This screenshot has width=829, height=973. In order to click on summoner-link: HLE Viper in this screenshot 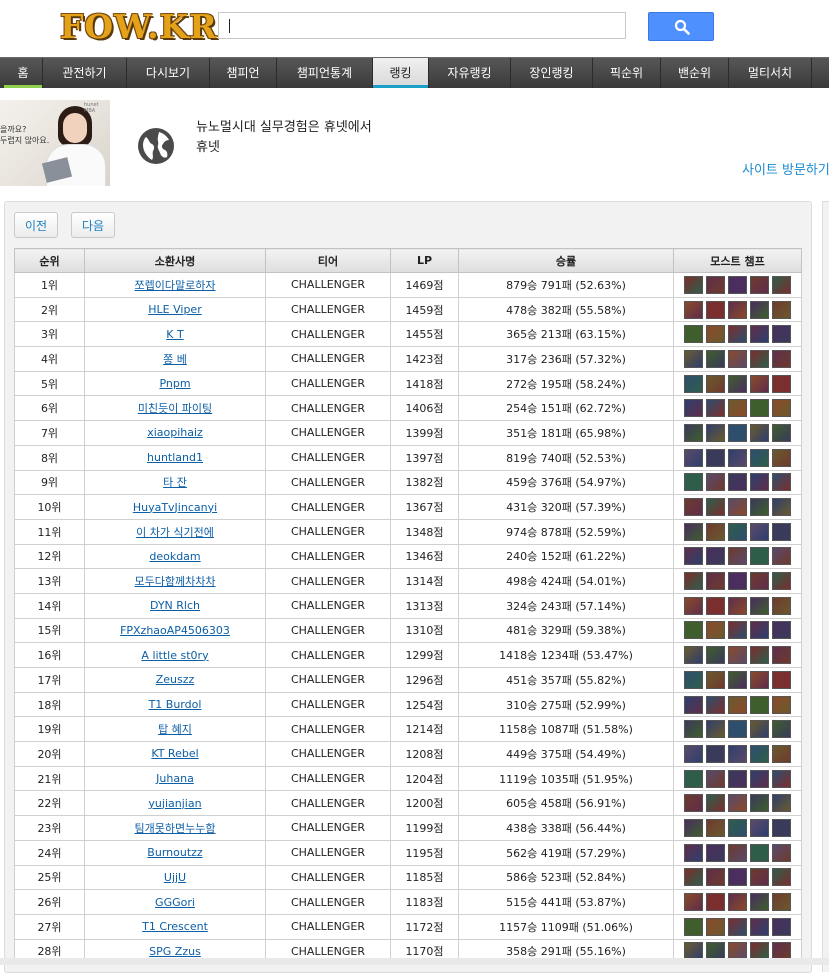, I will do `click(174, 309)`.